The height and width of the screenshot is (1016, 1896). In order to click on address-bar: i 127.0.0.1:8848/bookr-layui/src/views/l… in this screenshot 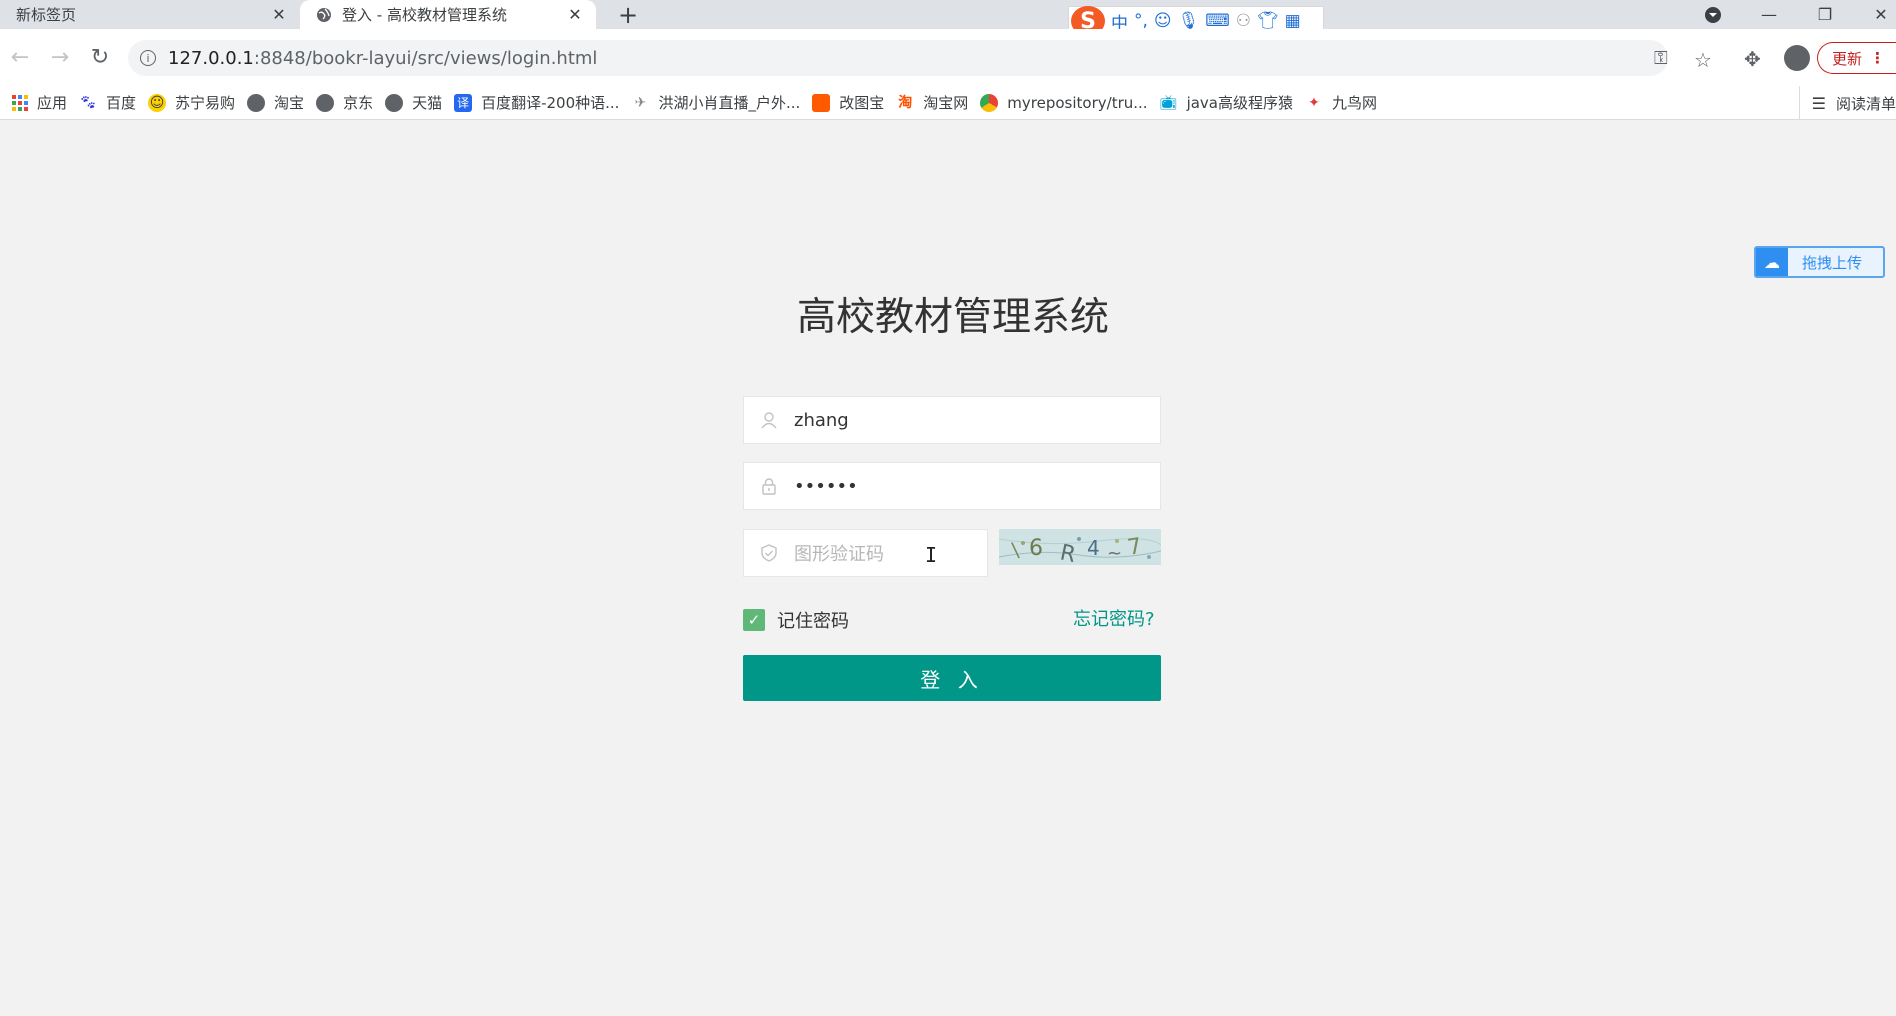, I will do `click(920, 58)`.